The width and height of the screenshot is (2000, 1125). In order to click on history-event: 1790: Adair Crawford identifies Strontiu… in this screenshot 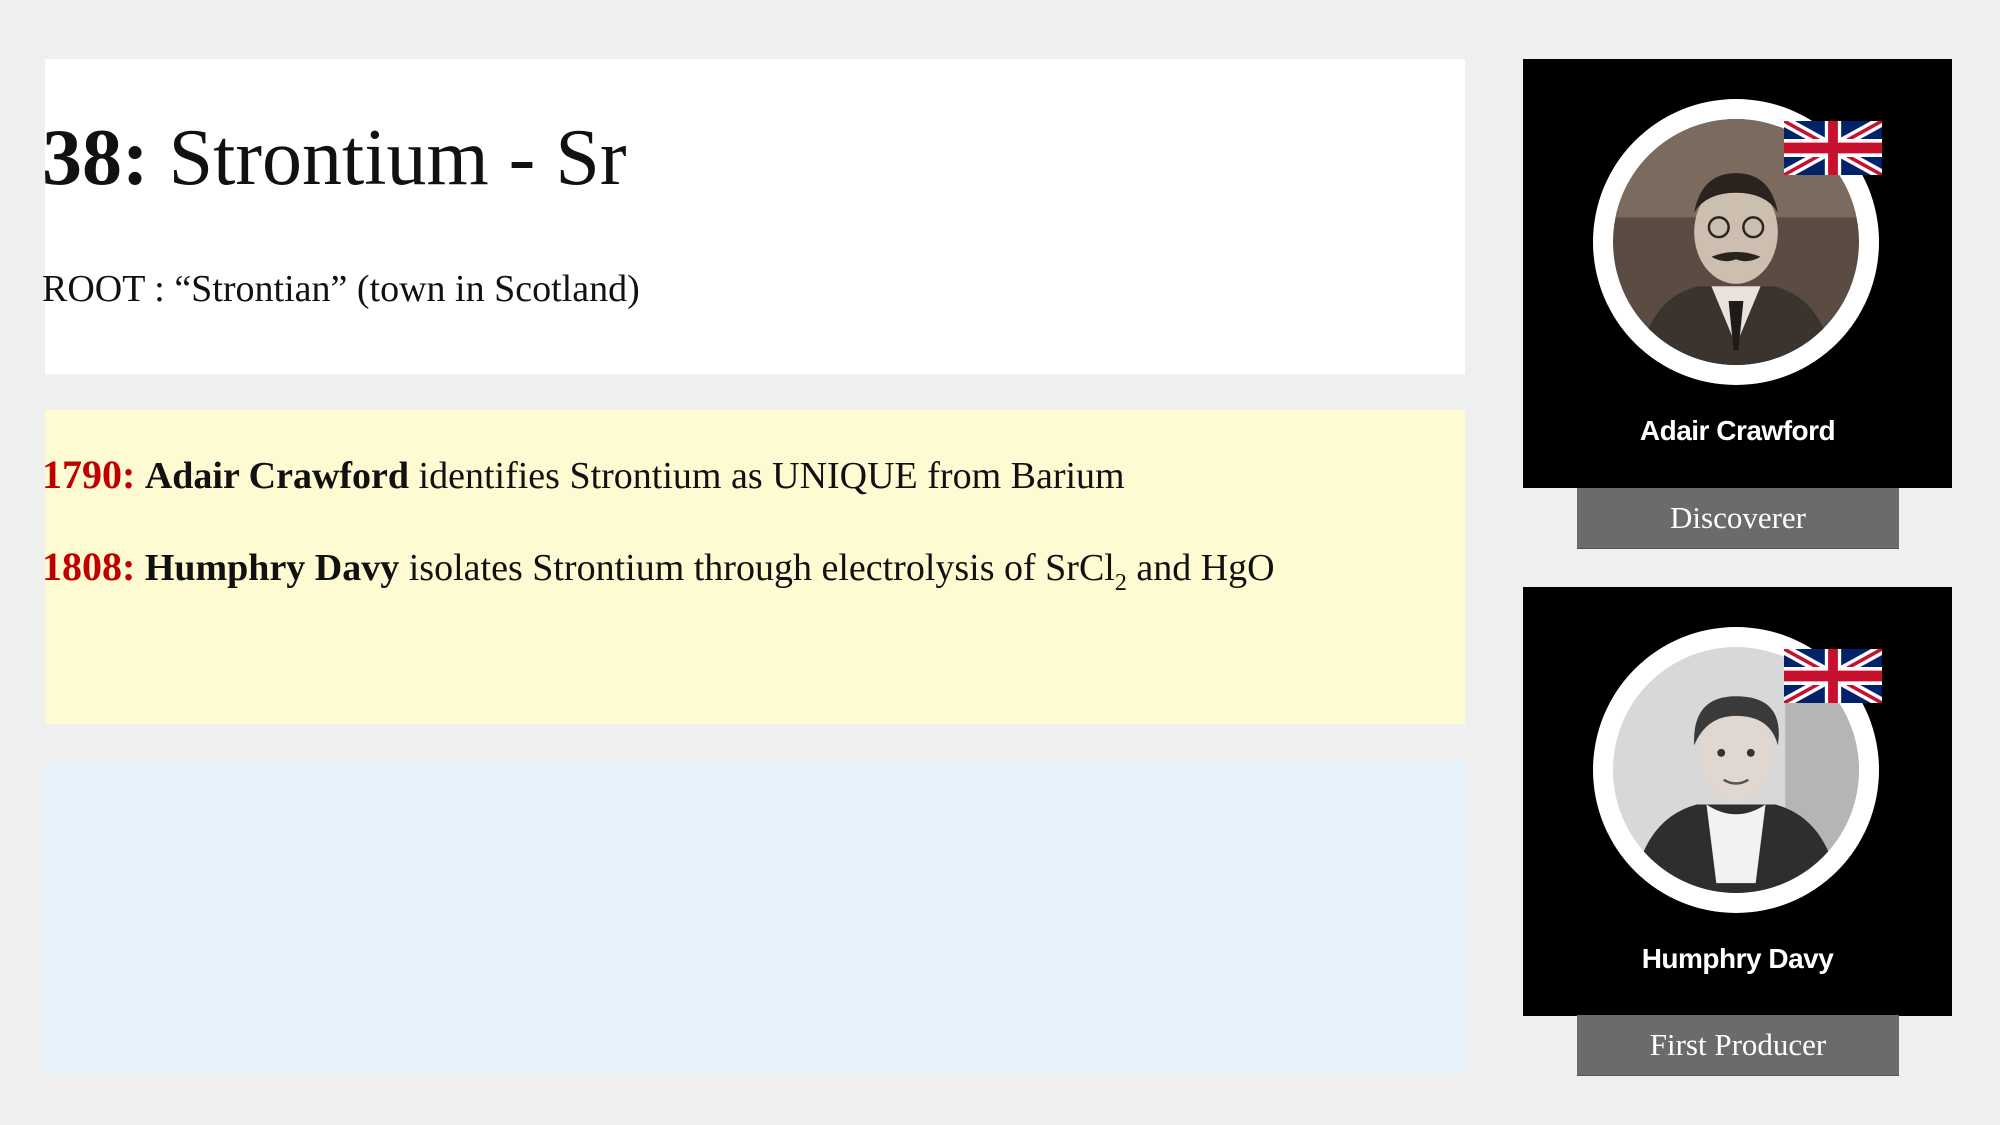, I will do `click(583, 474)`.